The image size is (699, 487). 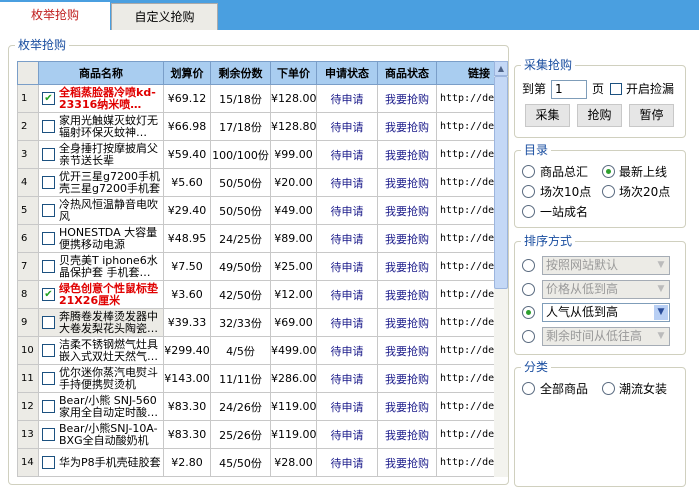 What do you see at coordinates (528, 388) in the screenshot?
I see `radio-category-all` at bounding box center [528, 388].